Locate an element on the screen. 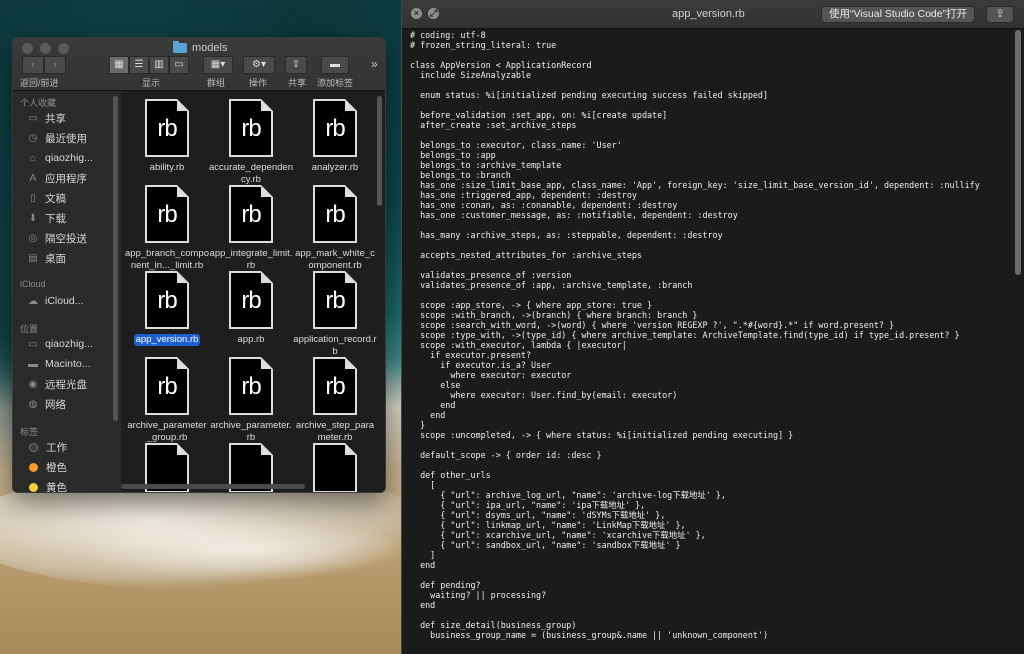 This screenshot has height=654, width=1024. close-icon: × is located at coordinates (416, 13).